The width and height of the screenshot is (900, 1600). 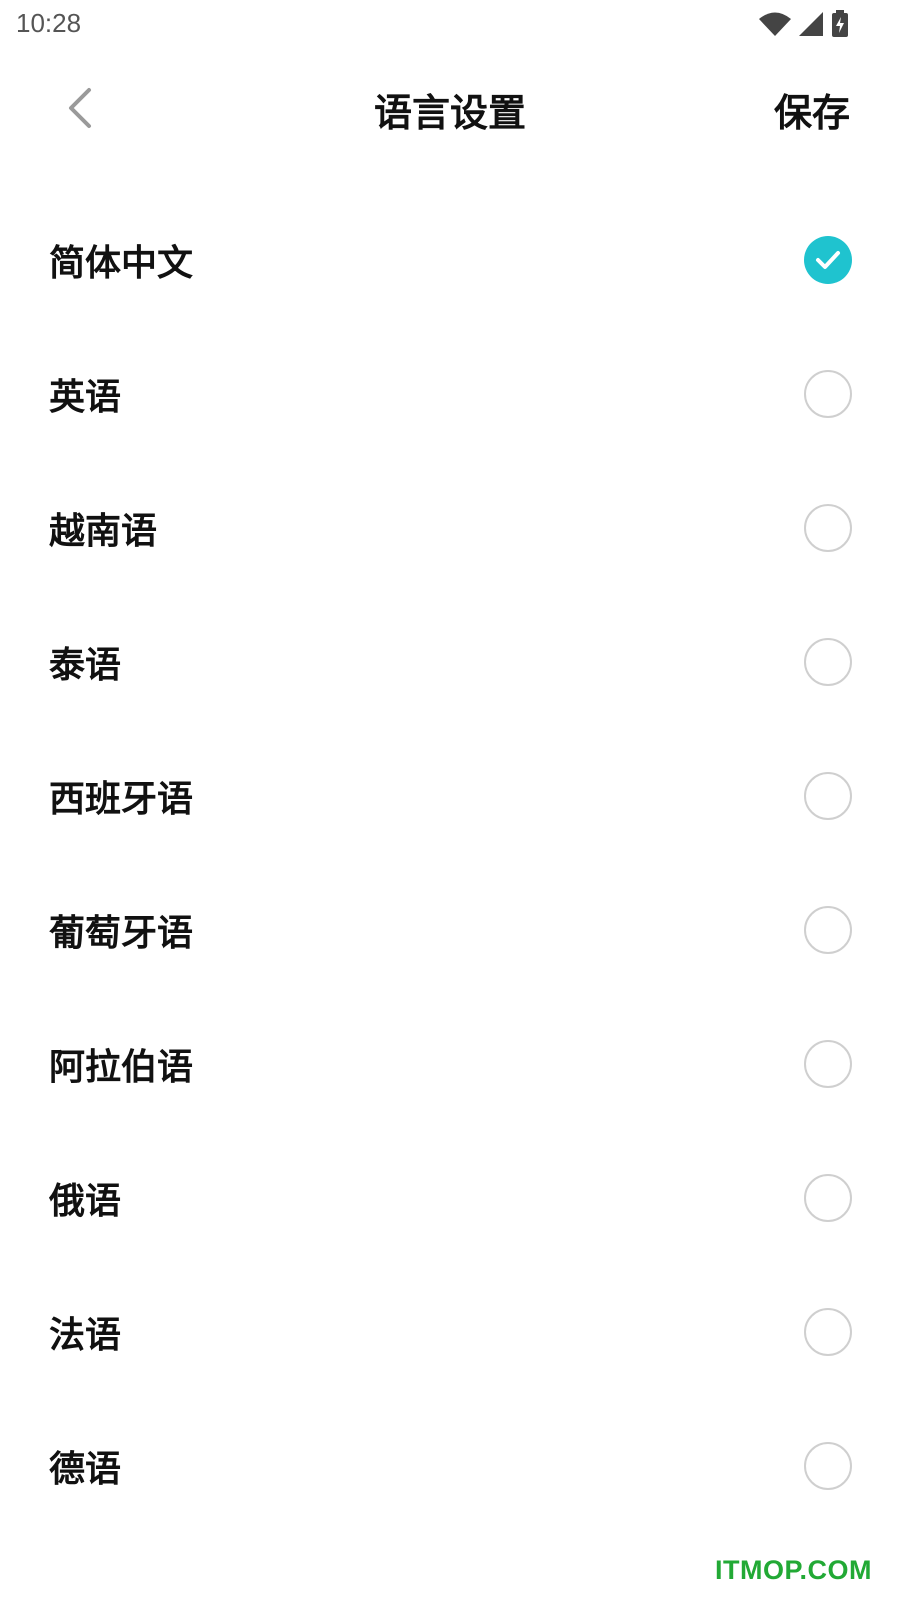 I want to click on language-label: 俄语, so click(x=85, y=1201).